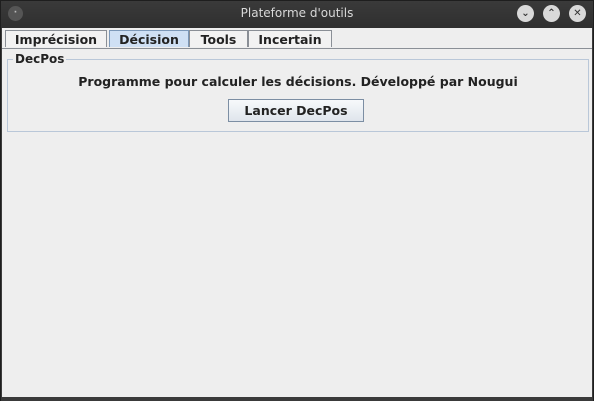 Image resolution: width=594 pixels, height=401 pixels. What do you see at coordinates (296, 110) in the screenshot?
I see `launch-decpos-button: Lancer DecPos` at bounding box center [296, 110].